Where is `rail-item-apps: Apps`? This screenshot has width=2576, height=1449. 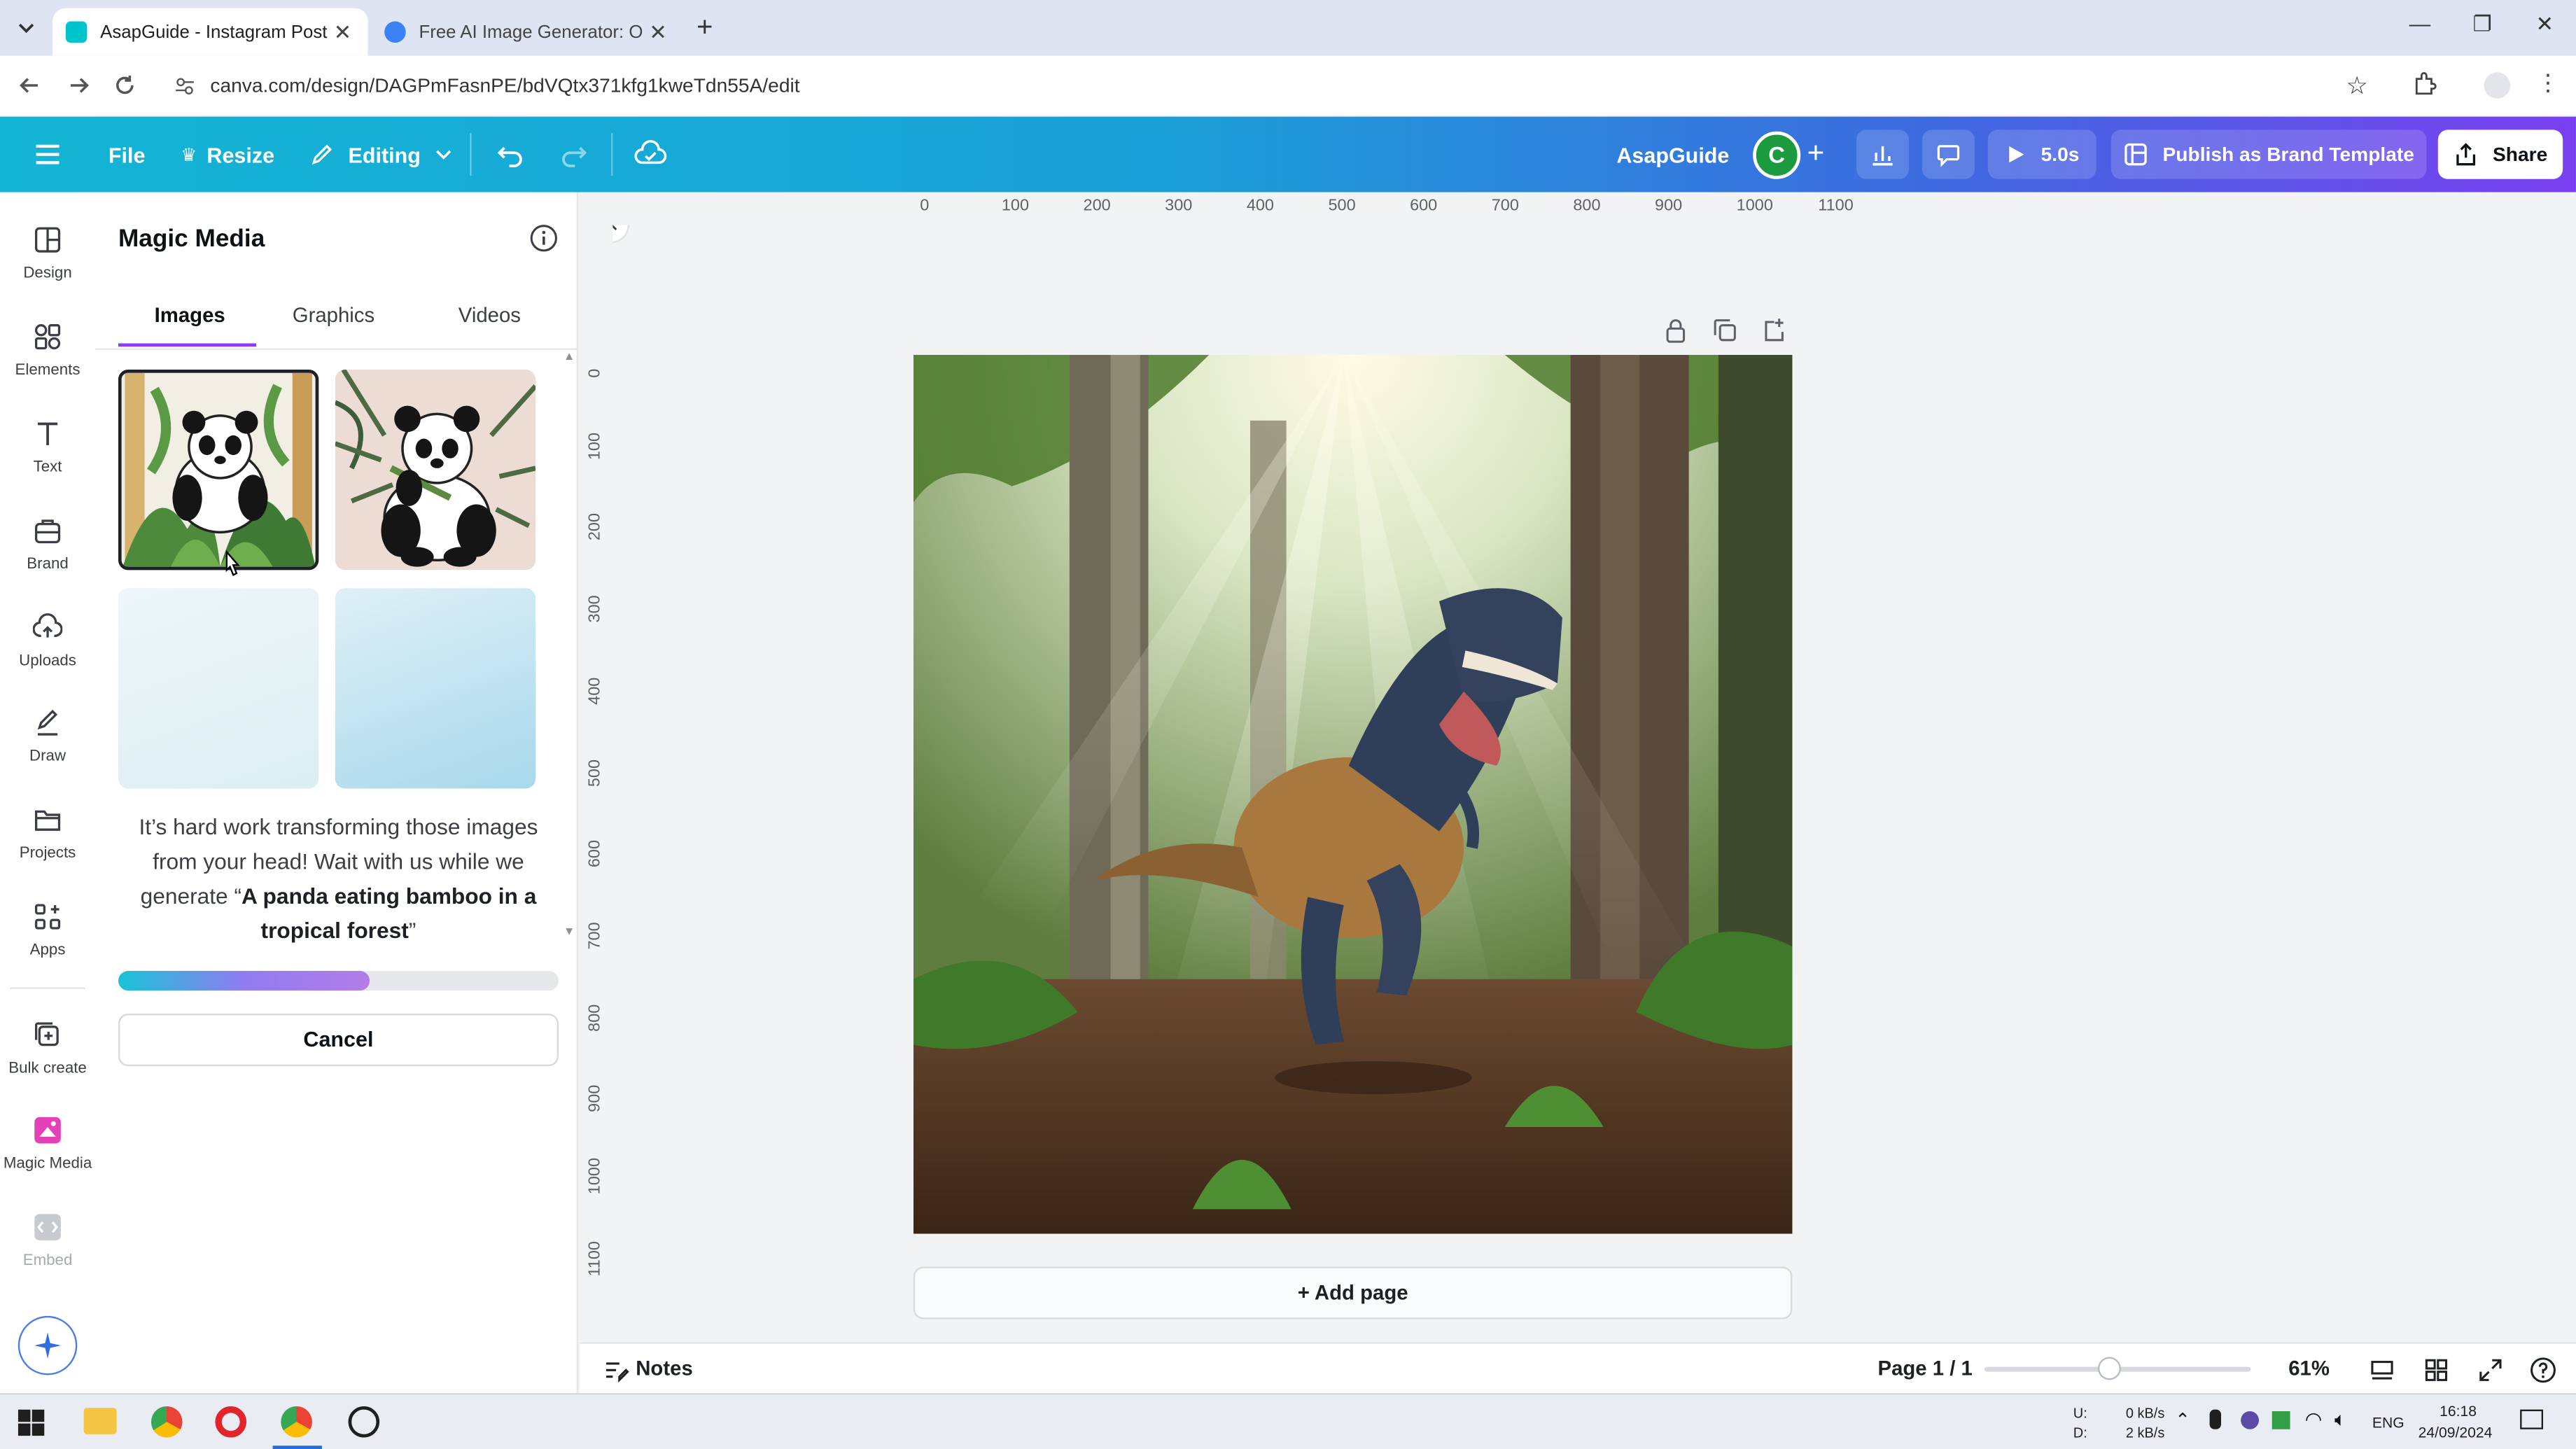
rail-item-apps: Apps is located at coordinates (47, 944).